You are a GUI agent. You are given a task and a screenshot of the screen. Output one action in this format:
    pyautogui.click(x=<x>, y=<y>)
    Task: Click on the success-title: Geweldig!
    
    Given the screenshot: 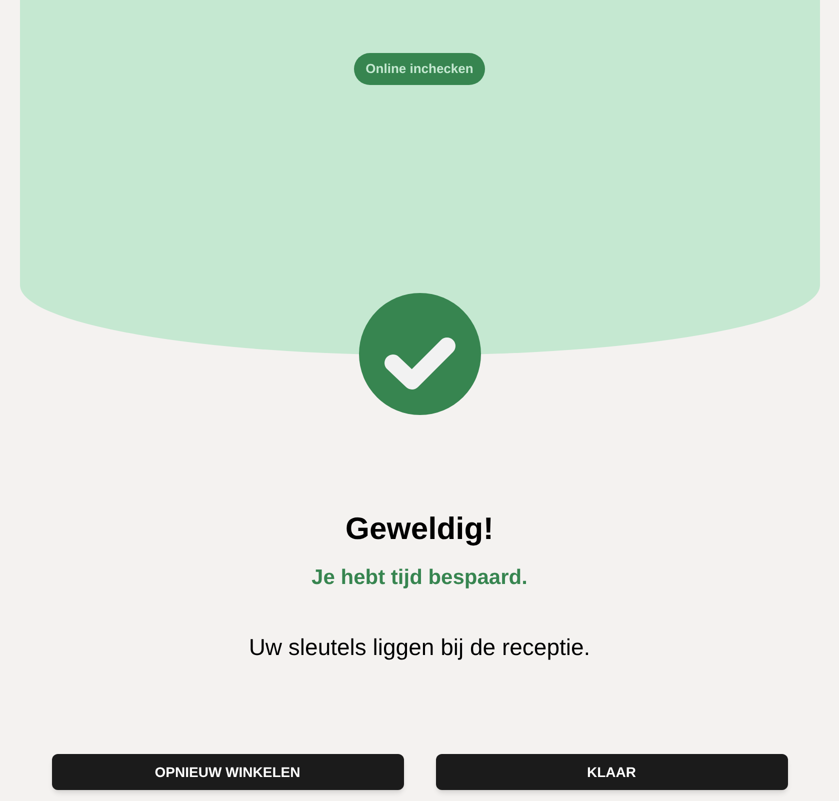 What is the action you would take?
    pyautogui.click(x=419, y=528)
    